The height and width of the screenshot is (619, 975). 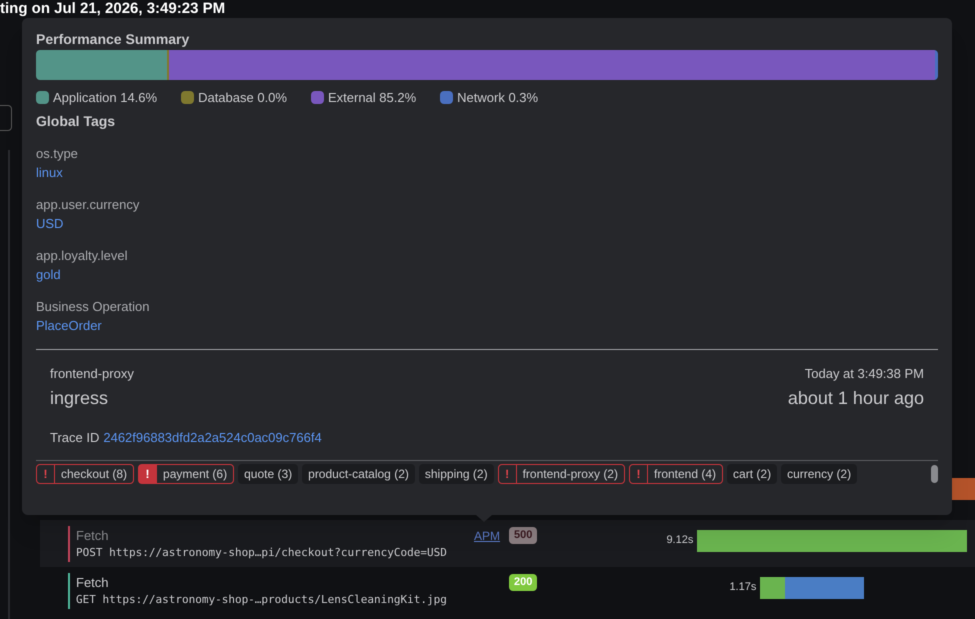 I want to click on apm-link: APM, so click(x=487, y=535).